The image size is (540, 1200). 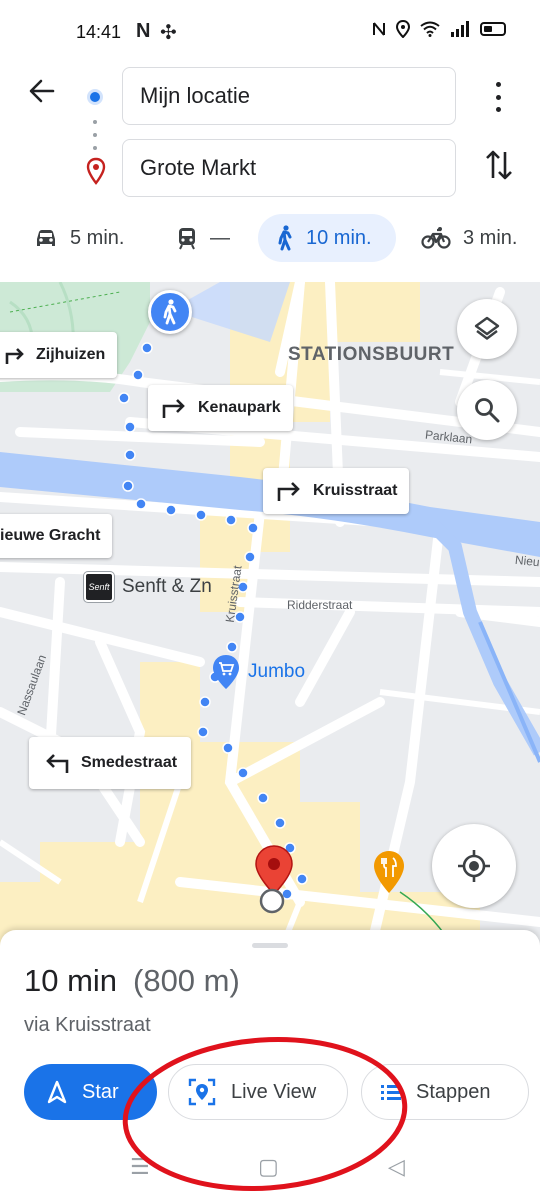 I want to click on my-location-button, so click(x=474, y=866).